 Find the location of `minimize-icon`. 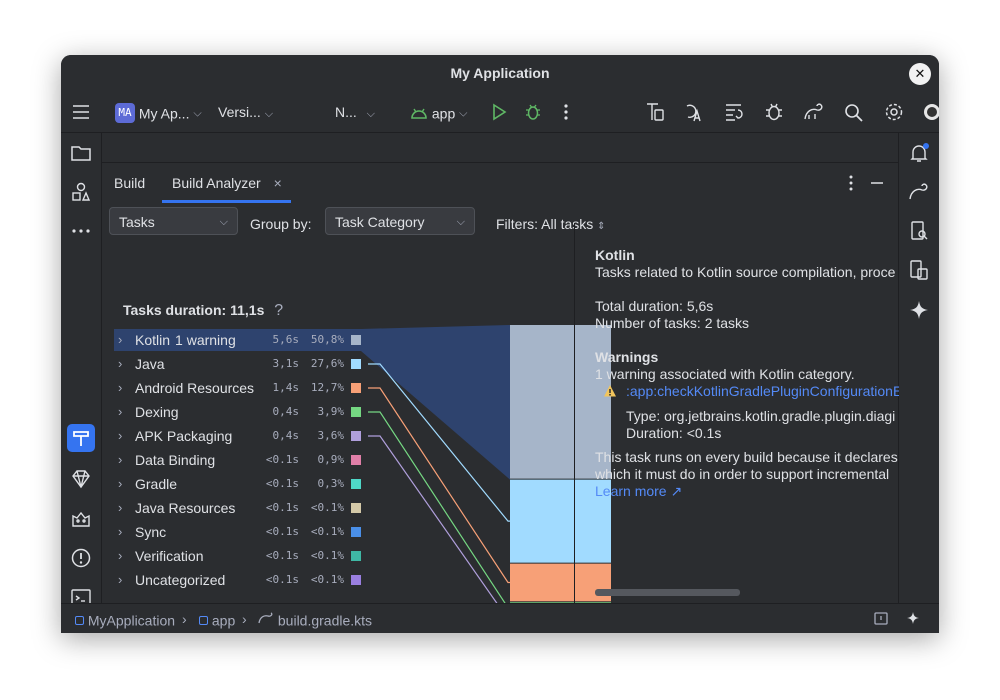

minimize-icon is located at coordinates (877, 183).